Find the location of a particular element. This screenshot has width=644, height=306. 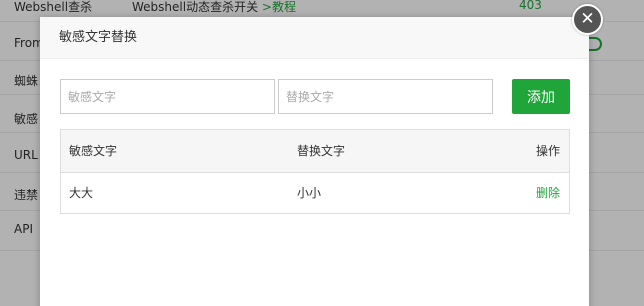

sensitive-word-input is located at coordinates (167, 96).